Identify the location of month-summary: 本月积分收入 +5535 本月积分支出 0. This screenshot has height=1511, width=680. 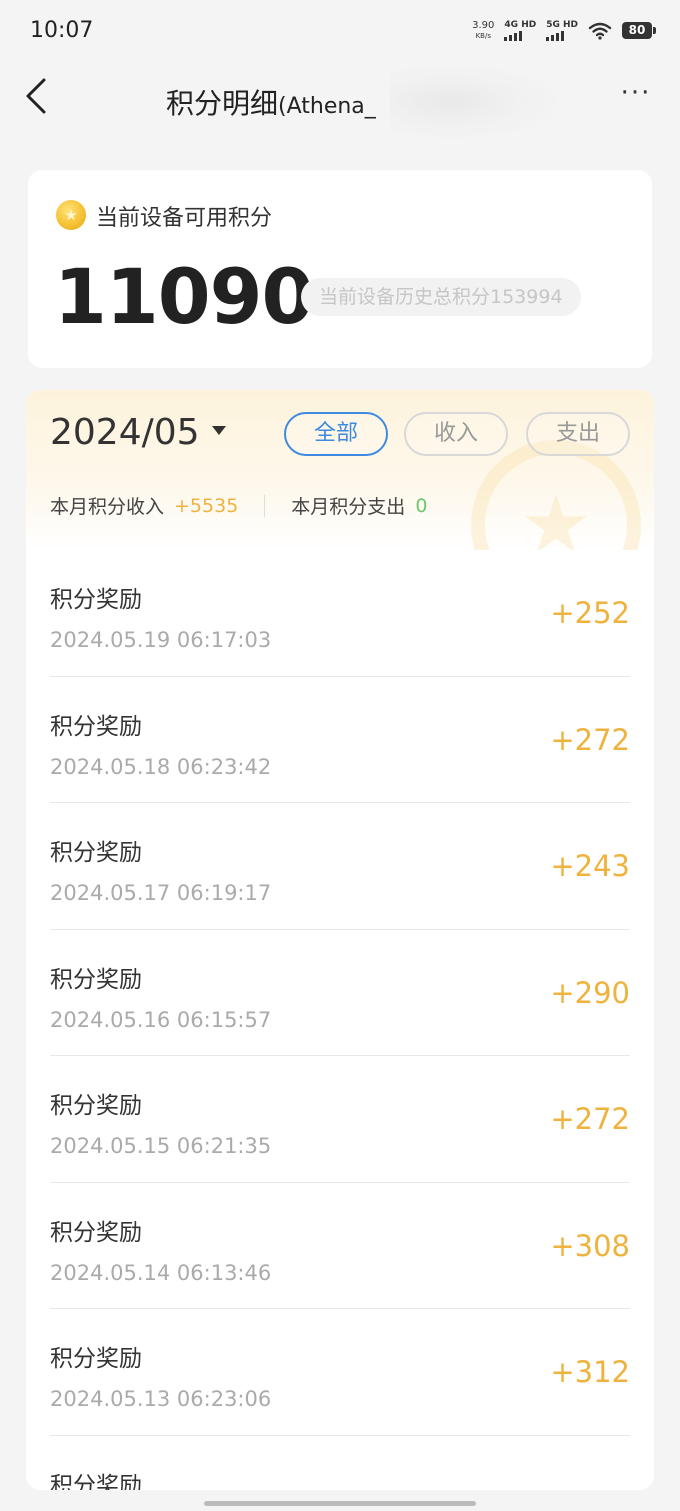
(238, 505).